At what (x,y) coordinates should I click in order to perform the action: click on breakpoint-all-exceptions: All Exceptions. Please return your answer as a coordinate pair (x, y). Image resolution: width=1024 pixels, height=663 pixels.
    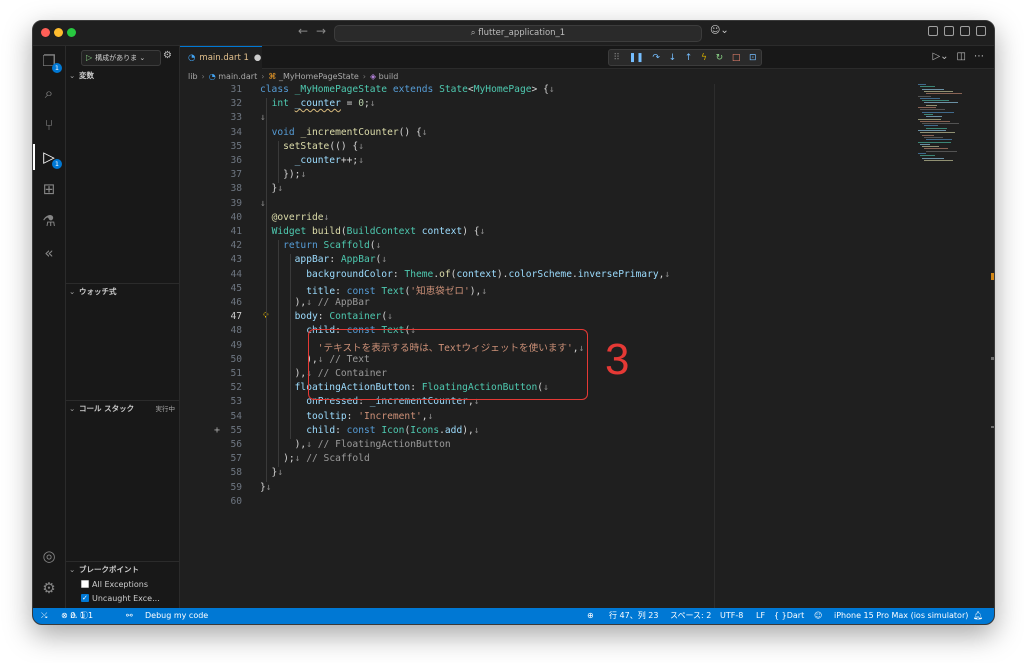
    Looking at the image, I should click on (114, 585).